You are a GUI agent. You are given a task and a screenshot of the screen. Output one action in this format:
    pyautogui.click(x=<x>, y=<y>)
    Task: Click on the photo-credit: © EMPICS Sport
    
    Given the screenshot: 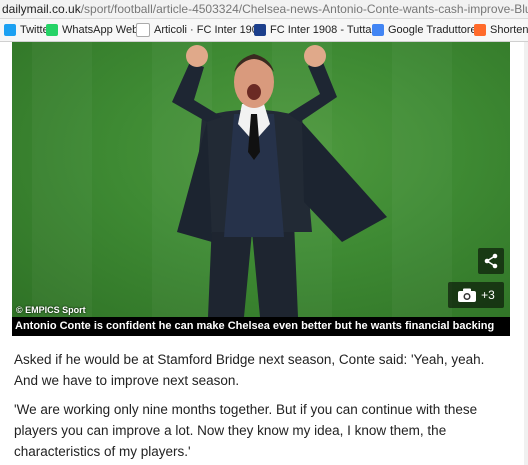 What is the action you would take?
    pyautogui.click(x=51, y=310)
    